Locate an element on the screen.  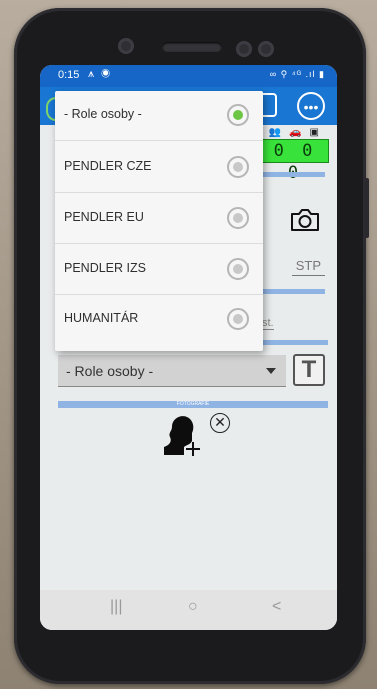
role-option-label: PENDLER CZE is located at coordinates (108, 166).